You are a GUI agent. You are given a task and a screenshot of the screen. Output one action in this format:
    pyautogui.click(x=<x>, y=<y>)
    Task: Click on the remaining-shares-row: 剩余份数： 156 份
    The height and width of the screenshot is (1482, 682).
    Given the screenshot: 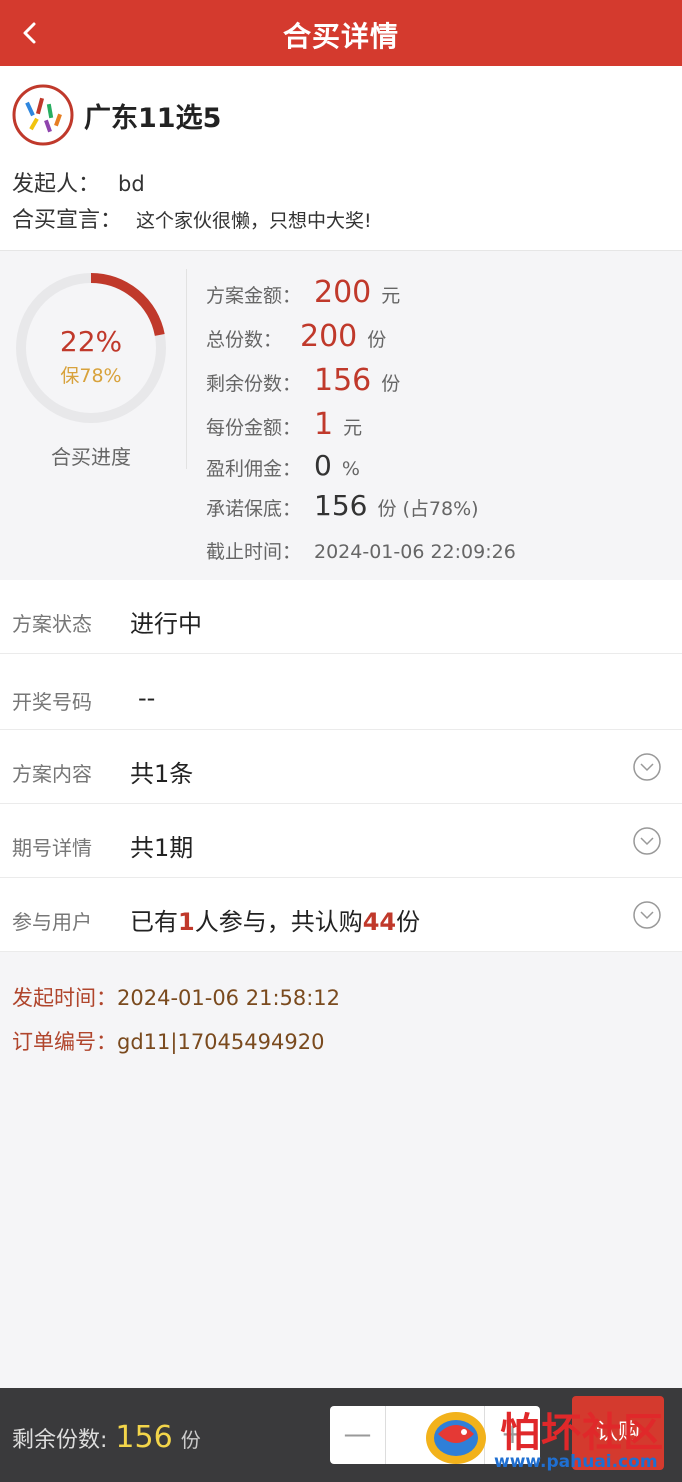 What is the action you would take?
    pyautogui.click(x=303, y=380)
    